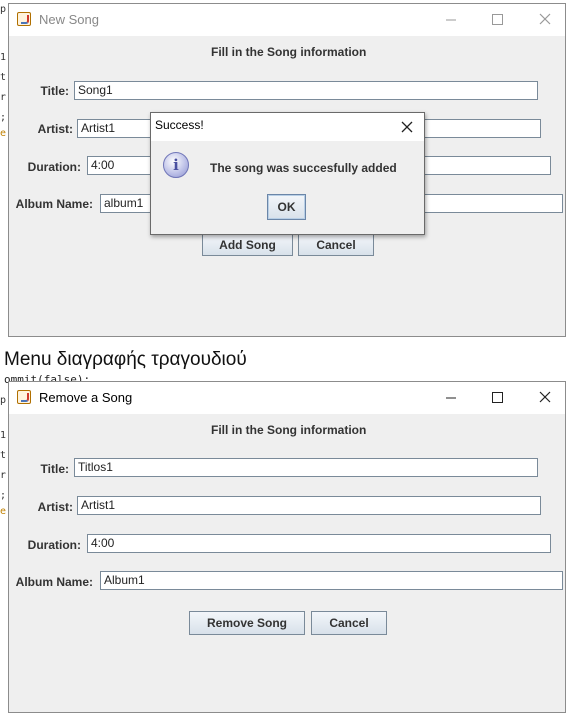 The image size is (570, 715). Describe the element at coordinates (247, 623) in the screenshot. I see `remove-song-button: Remove Song` at that location.